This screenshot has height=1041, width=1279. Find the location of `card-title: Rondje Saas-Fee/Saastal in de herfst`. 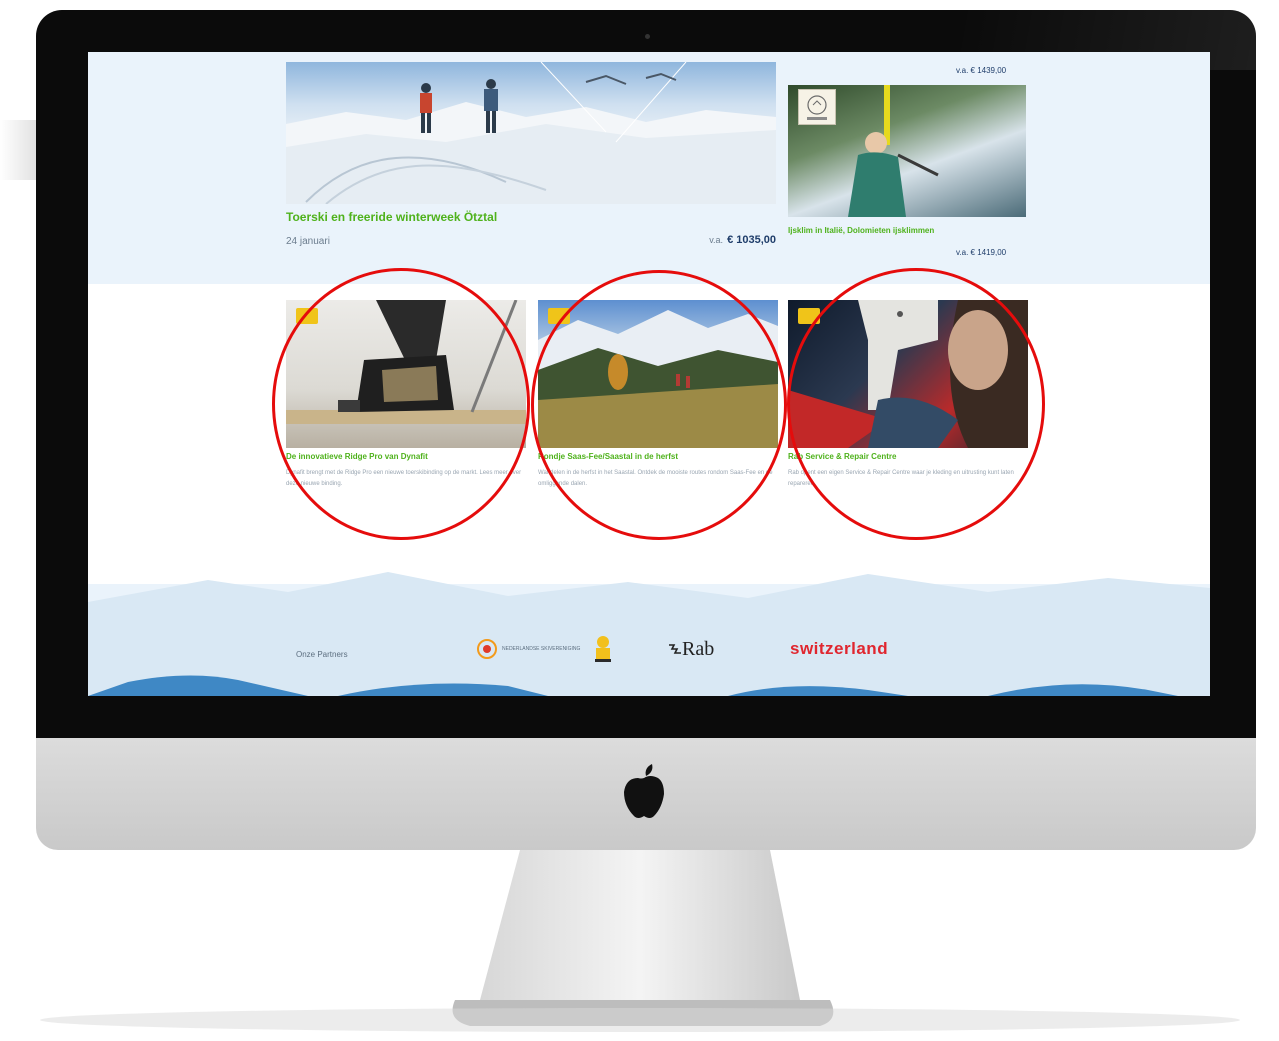

card-title: Rondje Saas-Fee/Saastal in de herfst is located at coordinates (658, 456).